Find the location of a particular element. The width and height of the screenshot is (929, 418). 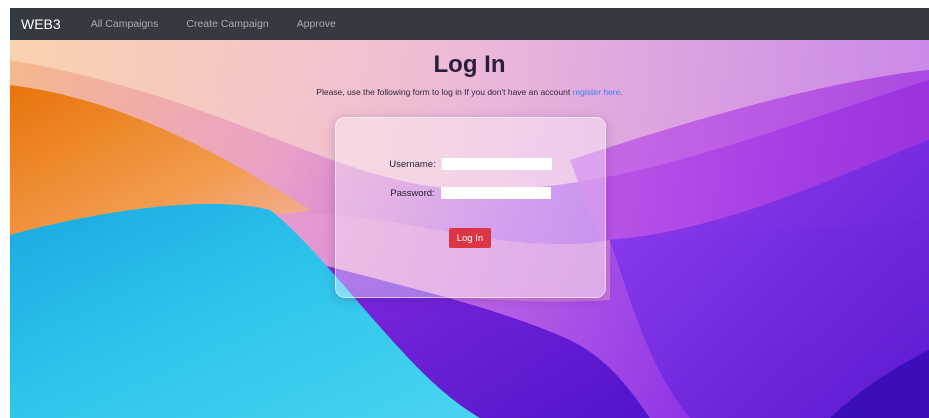

username-row: Username: is located at coordinates (470, 164).